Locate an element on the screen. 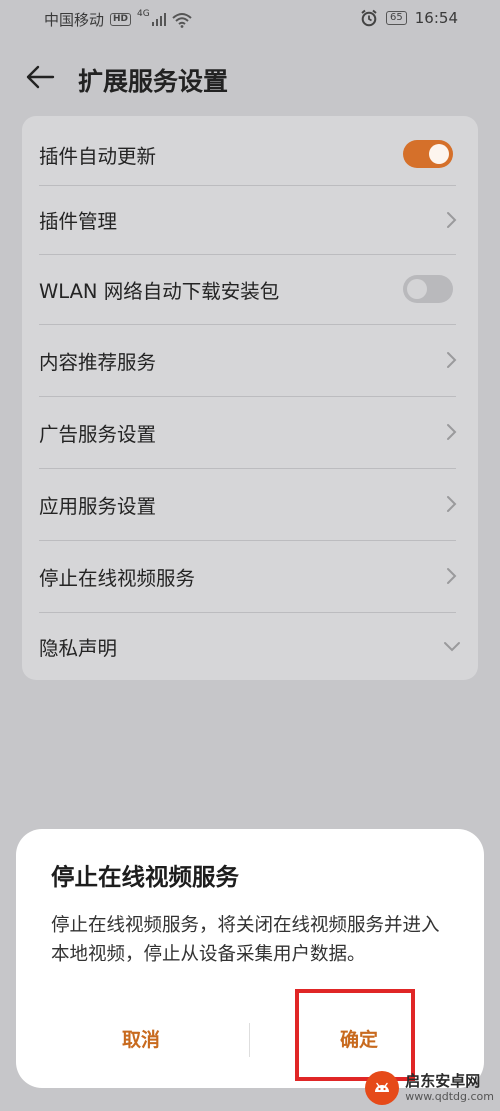 The width and height of the screenshot is (500, 1111). row-label: 应用服务设置 is located at coordinates (98, 506).